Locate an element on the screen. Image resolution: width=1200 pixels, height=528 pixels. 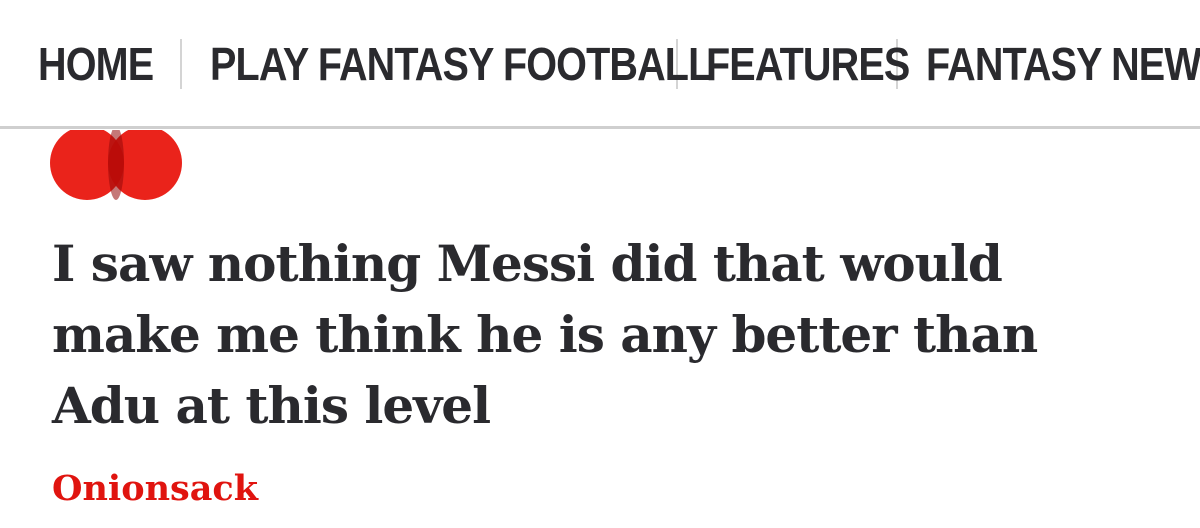
site-logo is located at coordinates (120, 166).